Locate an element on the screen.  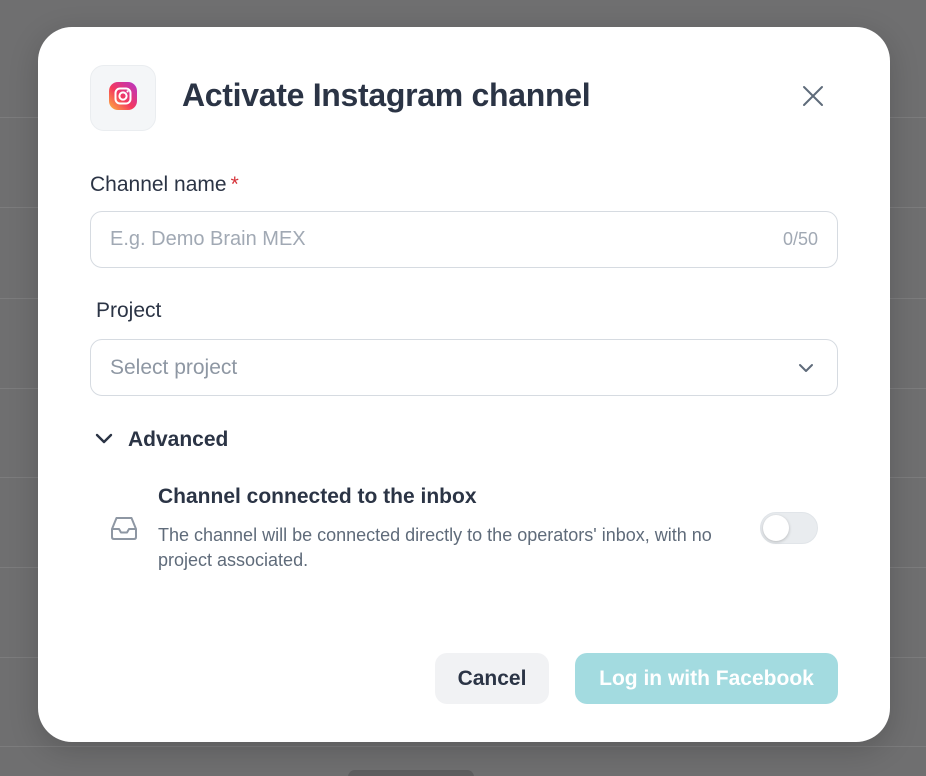
inbox-connection-toggle is located at coordinates (789, 528).